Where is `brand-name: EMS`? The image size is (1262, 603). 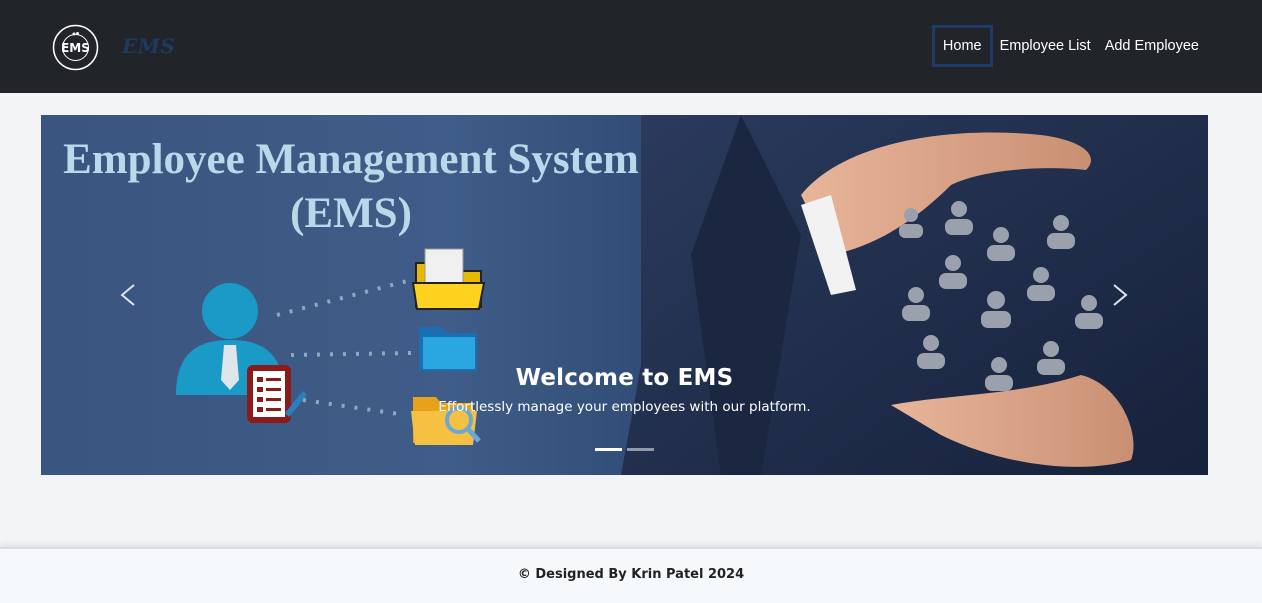
brand-name: EMS is located at coordinates (148, 46).